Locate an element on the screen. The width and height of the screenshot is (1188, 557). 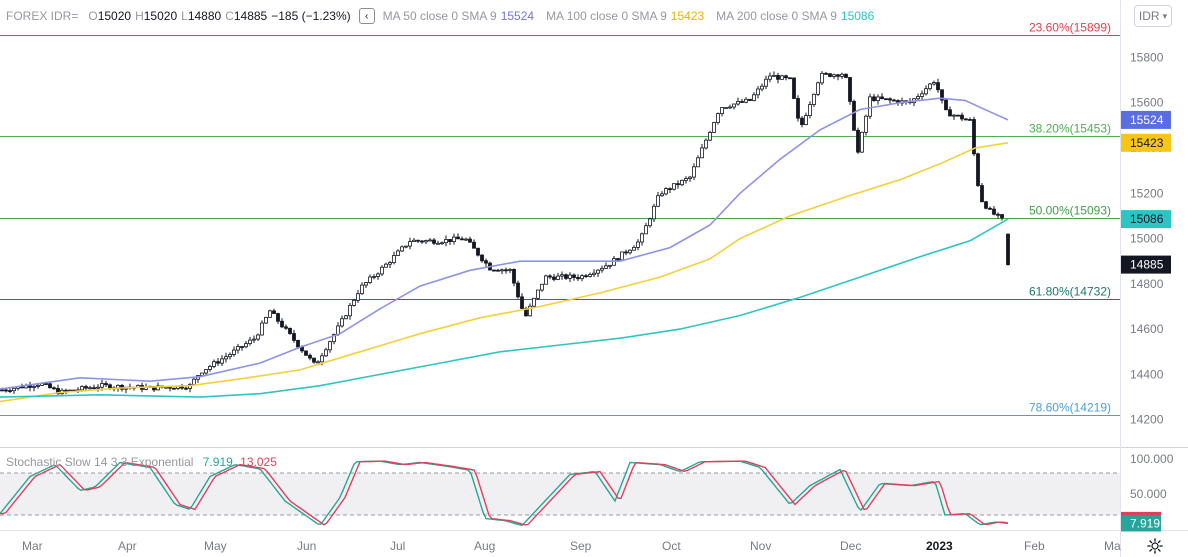
osc-tag-label: 7.919 is located at coordinates (1145, 523).